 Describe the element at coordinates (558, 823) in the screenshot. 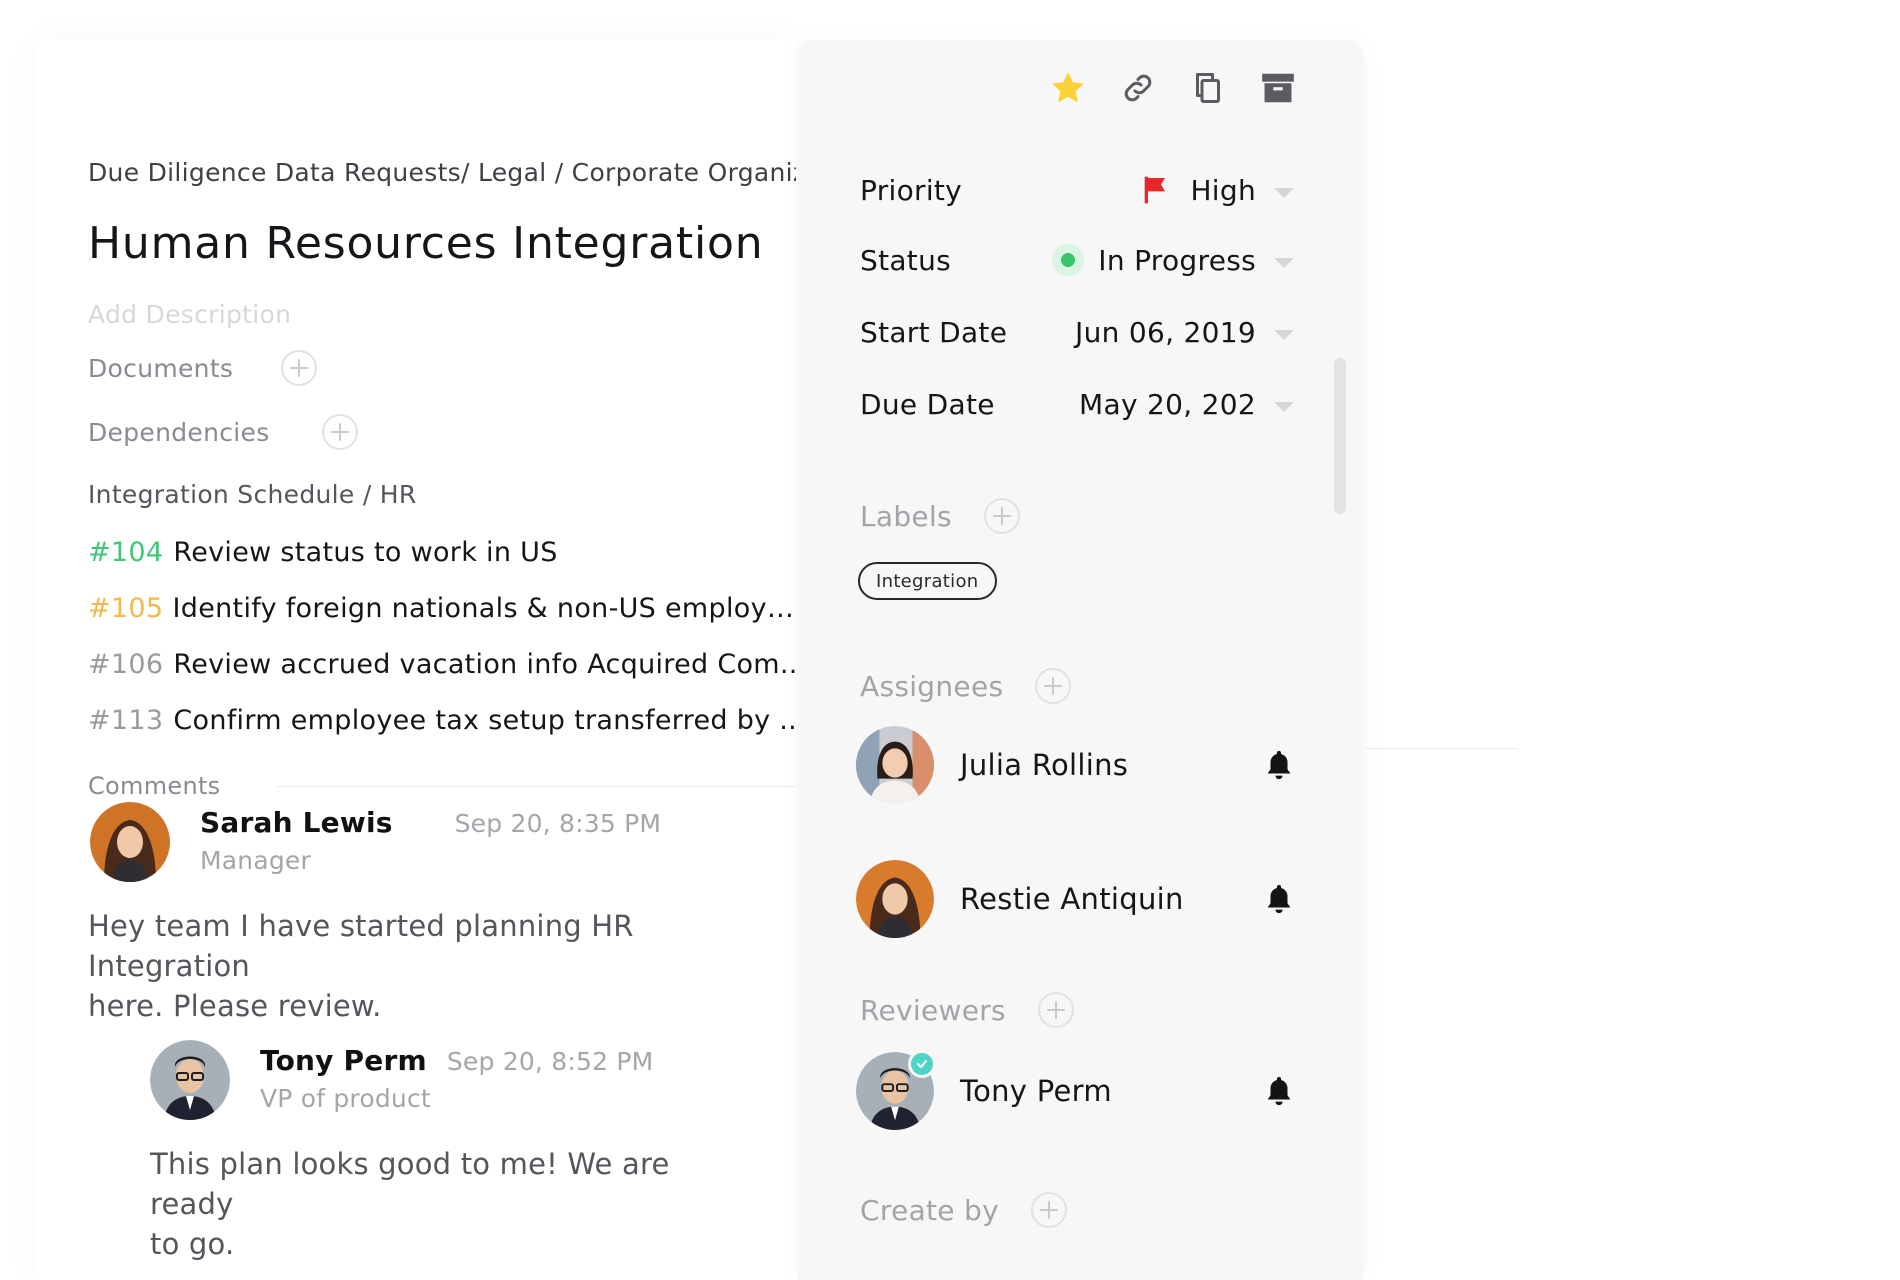

I see `comment-timestamp: Sep 20, 8:35 PM` at that location.